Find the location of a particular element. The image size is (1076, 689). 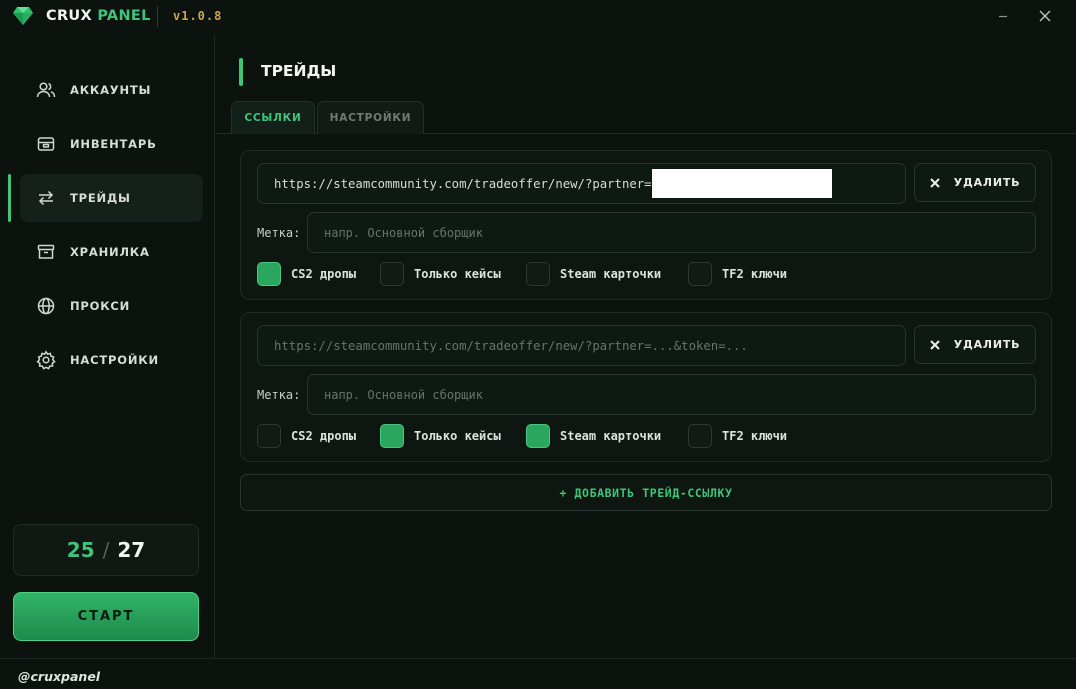

close-window-button is located at coordinates (1045, 16).